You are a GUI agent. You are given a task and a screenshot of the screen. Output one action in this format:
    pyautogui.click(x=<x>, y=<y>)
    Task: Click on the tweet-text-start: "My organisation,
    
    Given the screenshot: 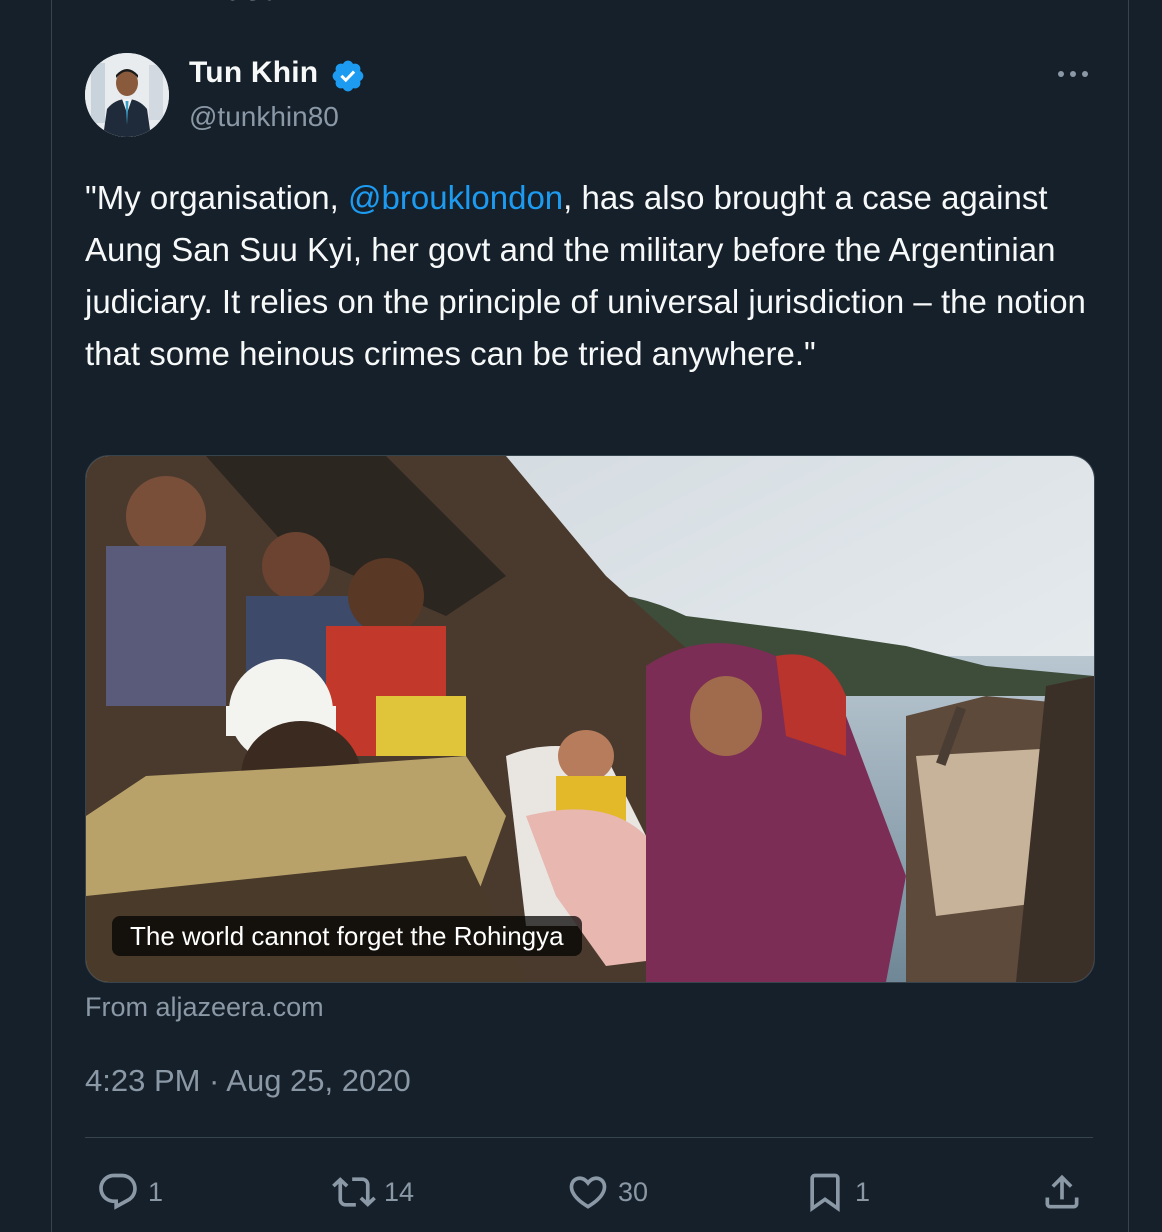 What is the action you would take?
    pyautogui.click(x=217, y=197)
    